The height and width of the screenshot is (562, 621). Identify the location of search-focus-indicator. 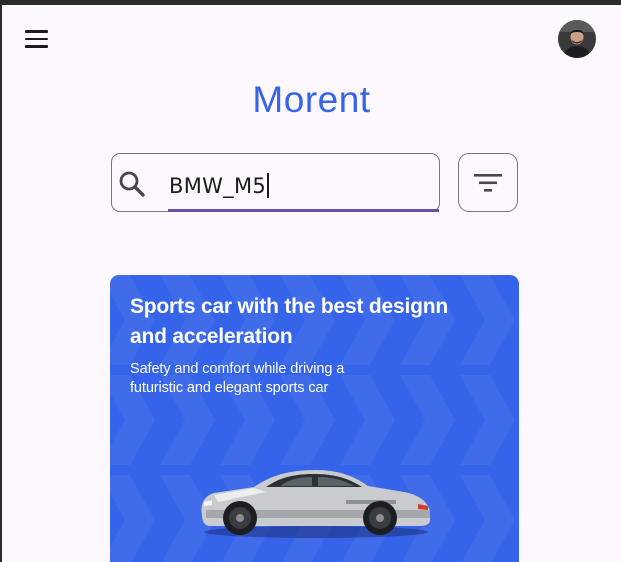
(303, 210).